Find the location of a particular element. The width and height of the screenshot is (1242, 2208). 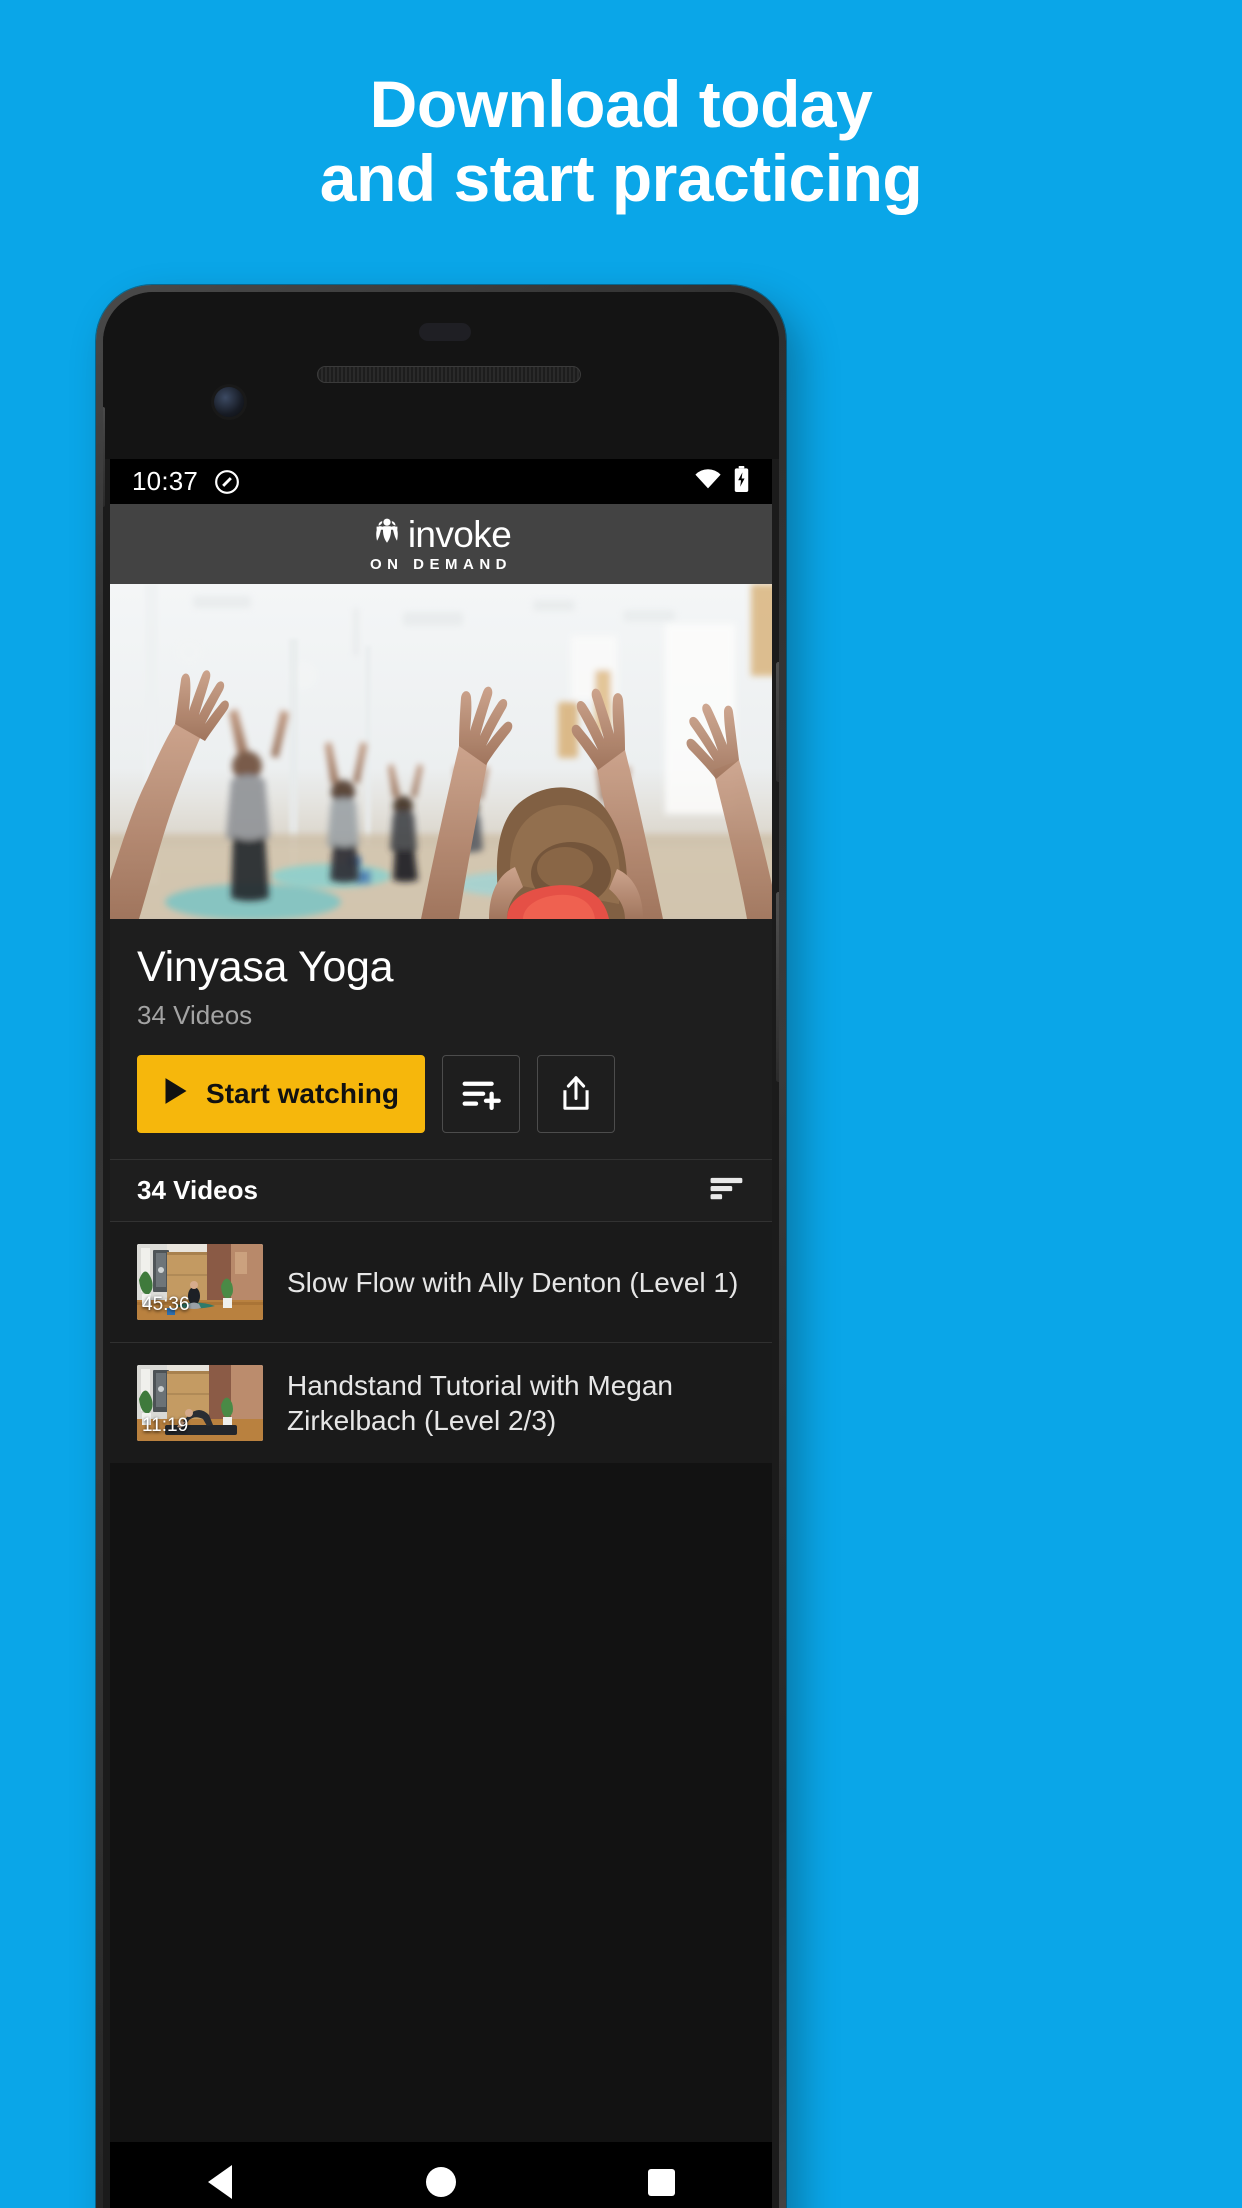

video-duration: 11:19 is located at coordinates (165, 1426).